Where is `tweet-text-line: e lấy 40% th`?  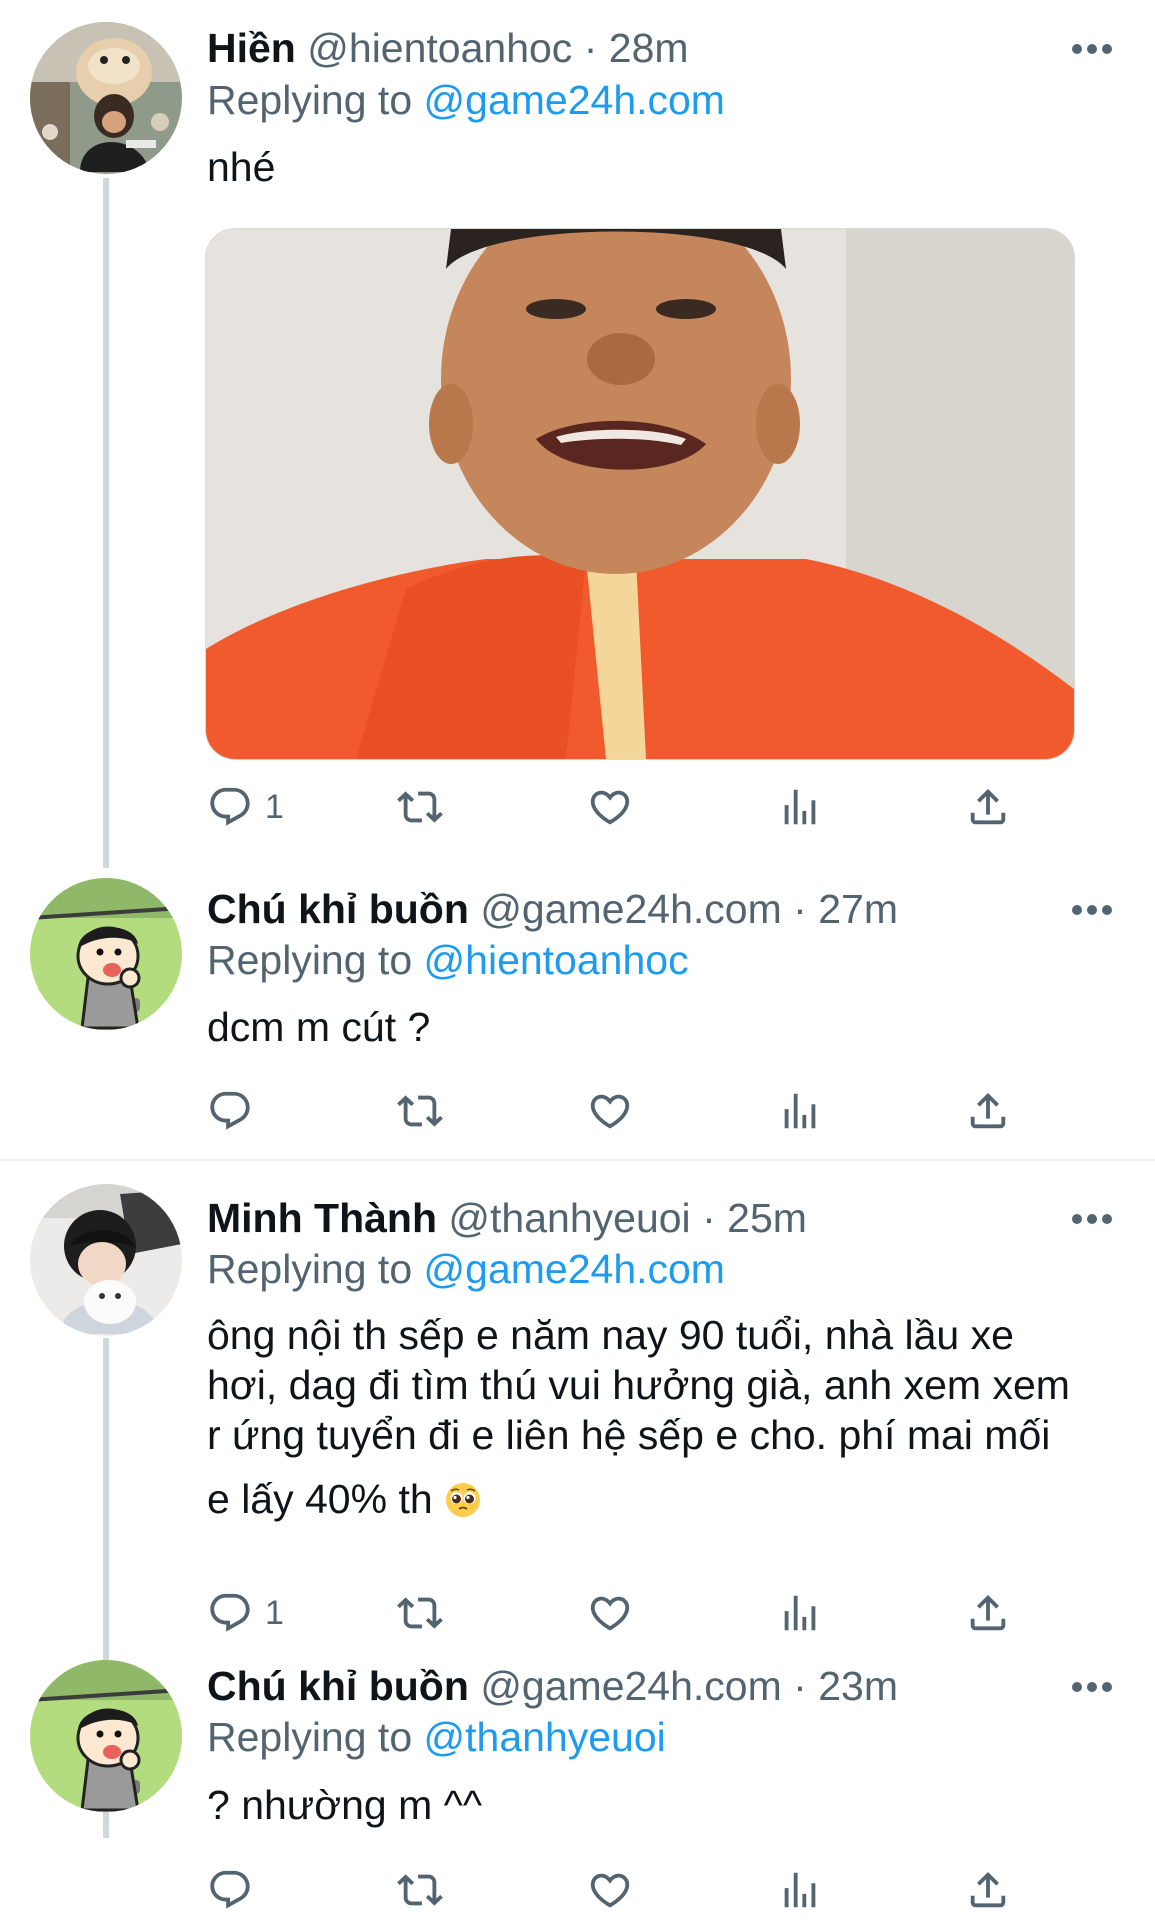 tweet-text-line: e lấy 40% th is located at coordinates (320, 1499).